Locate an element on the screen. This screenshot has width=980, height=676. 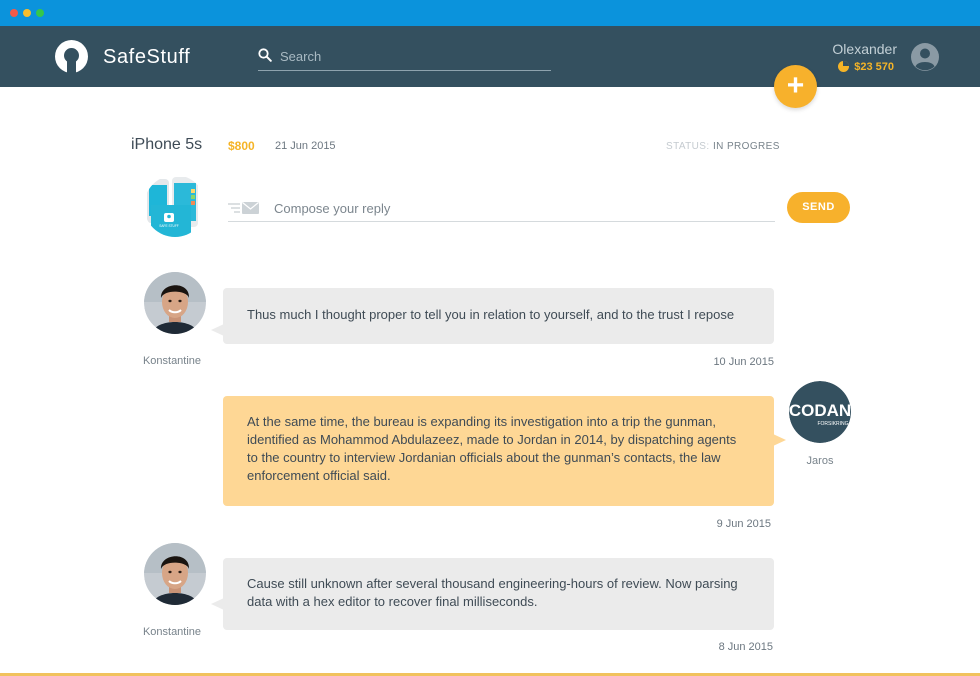
top-navbar: SafeStuff Olexander $23 570 is located at coordinates (490, 56).